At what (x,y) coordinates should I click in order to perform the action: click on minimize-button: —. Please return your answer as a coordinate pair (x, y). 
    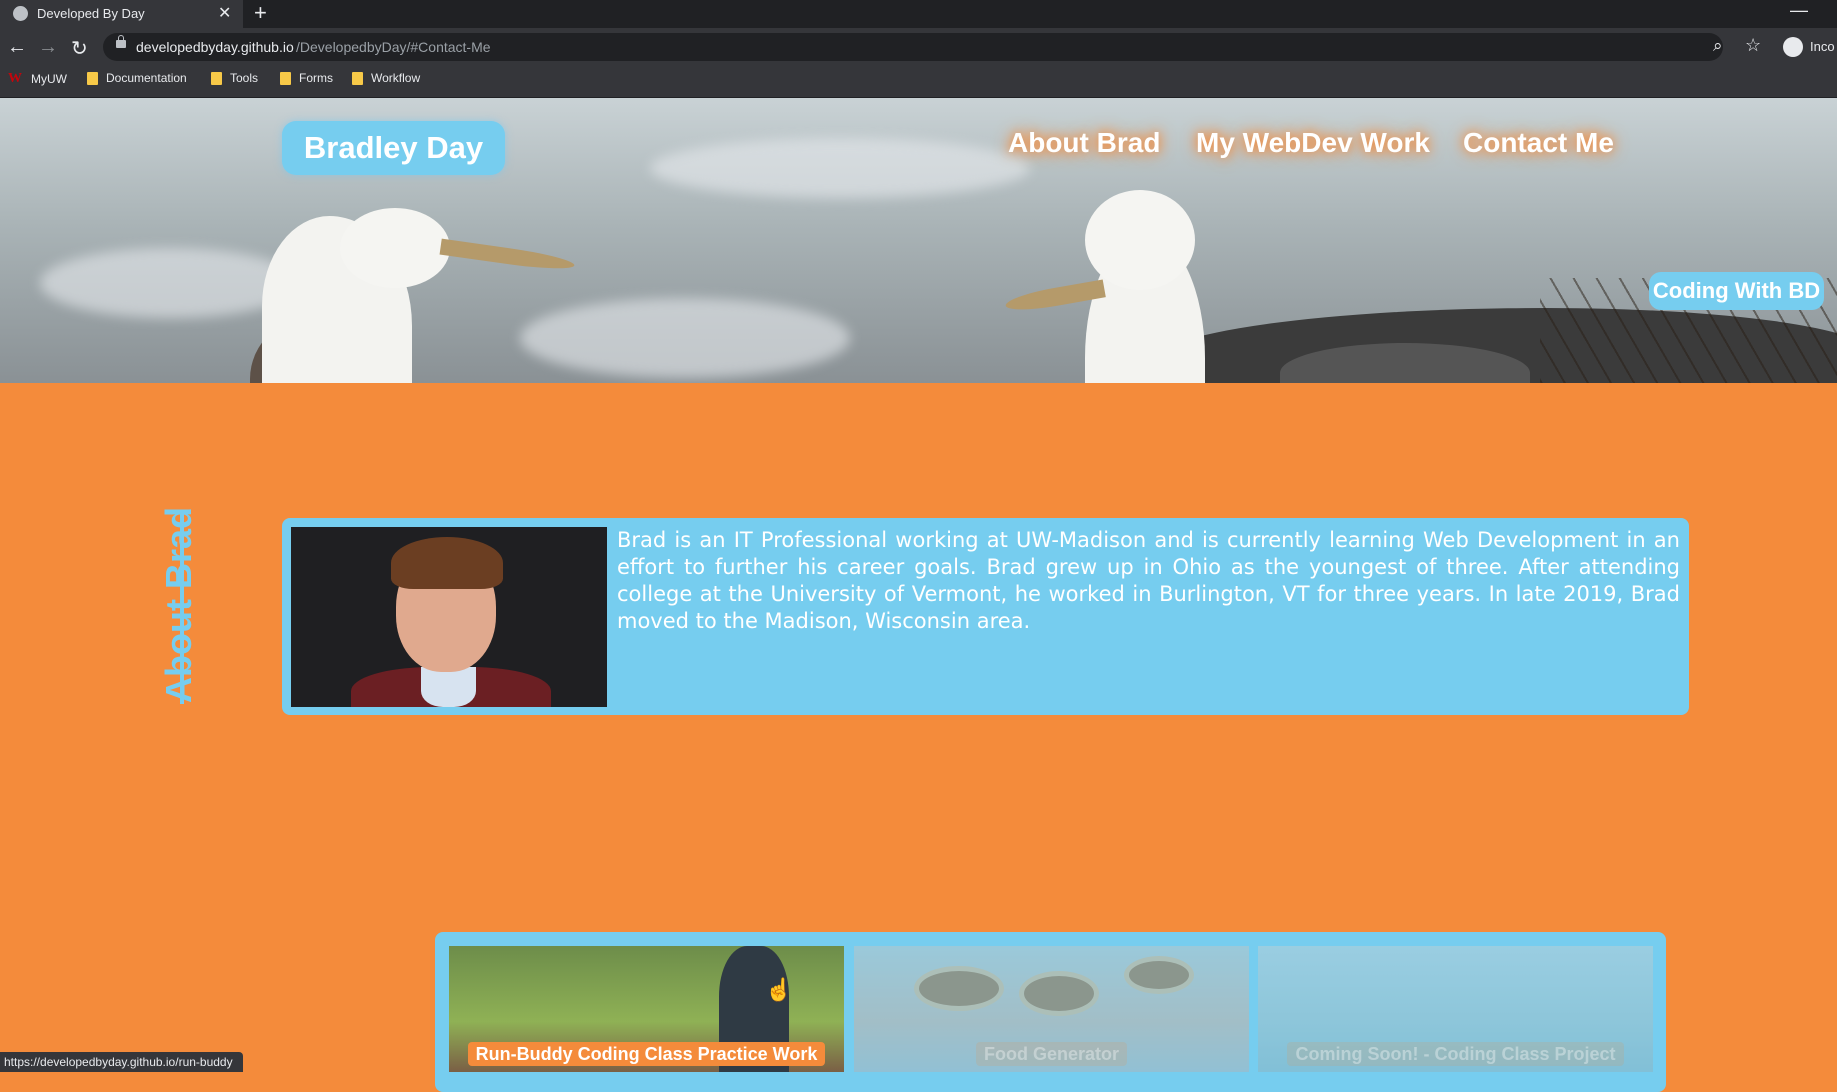
    Looking at the image, I should click on (1799, 10).